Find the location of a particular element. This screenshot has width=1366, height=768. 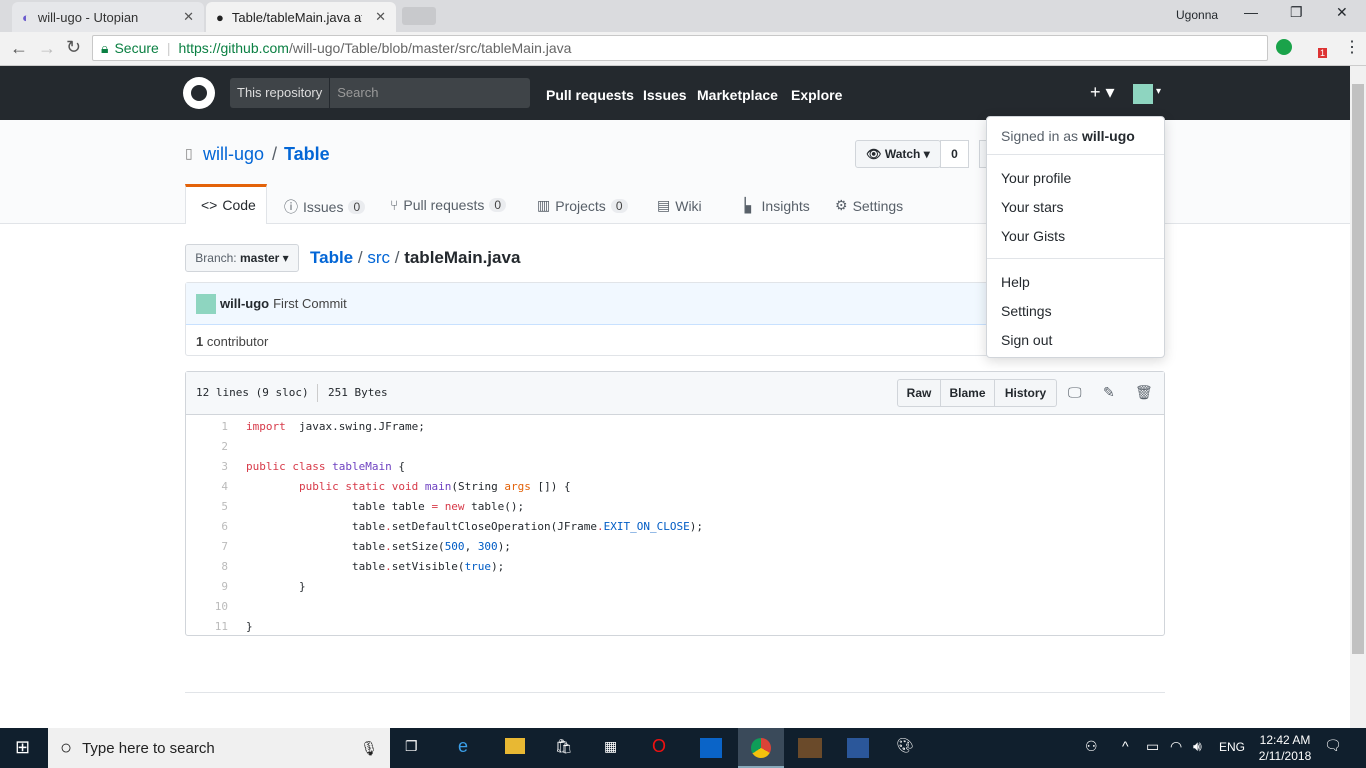

file-explorer-icon is located at coordinates (515, 746).